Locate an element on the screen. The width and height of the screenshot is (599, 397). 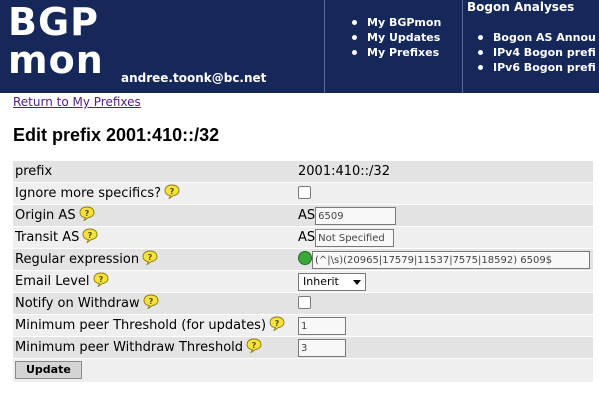
nav-label: My Updates is located at coordinates (404, 37).